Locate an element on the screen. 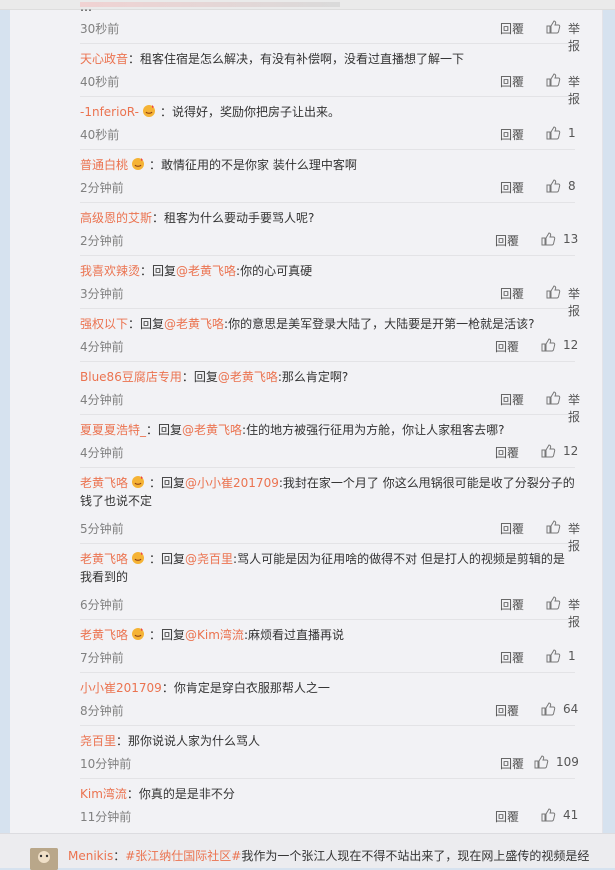 This screenshot has width=615, height=870. comment-meta: 2分钟前 回覆 13 is located at coordinates (329, 240).